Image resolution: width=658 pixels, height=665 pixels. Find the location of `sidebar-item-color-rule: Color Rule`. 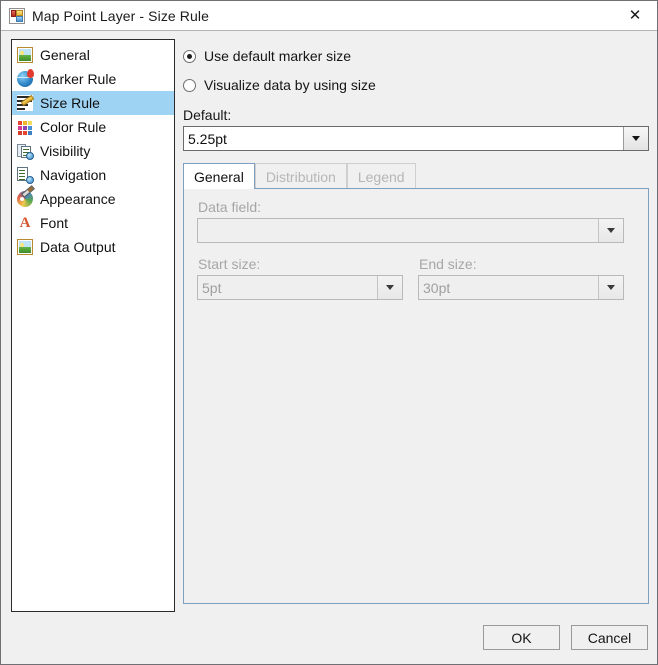

sidebar-item-color-rule: Color Rule is located at coordinates (93, 127).